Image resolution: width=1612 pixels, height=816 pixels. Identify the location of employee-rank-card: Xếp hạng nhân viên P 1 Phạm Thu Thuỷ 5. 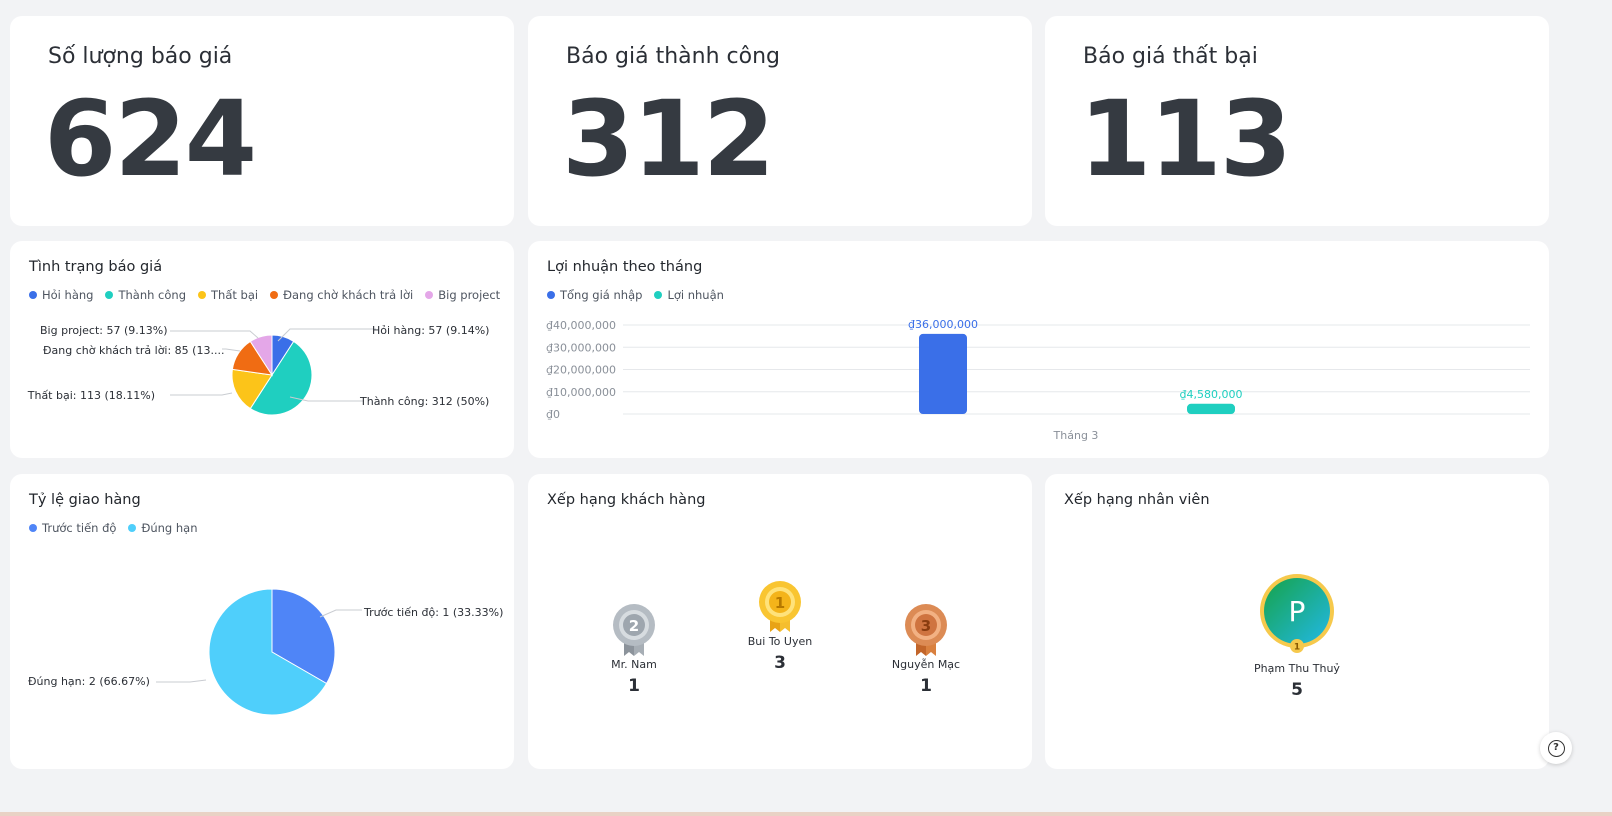
(1297, 621).